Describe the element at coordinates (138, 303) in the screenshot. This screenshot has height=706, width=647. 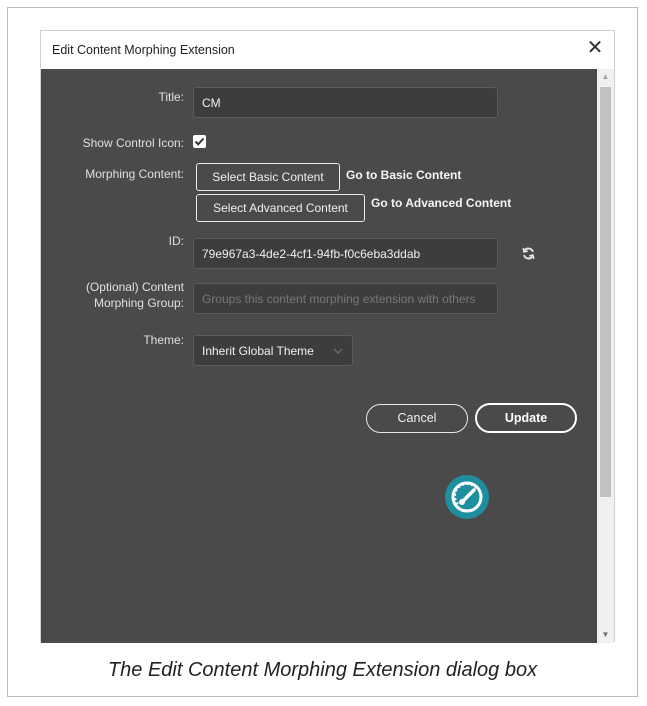
I see `group-label-line-2: Morphing Group:` at that location.